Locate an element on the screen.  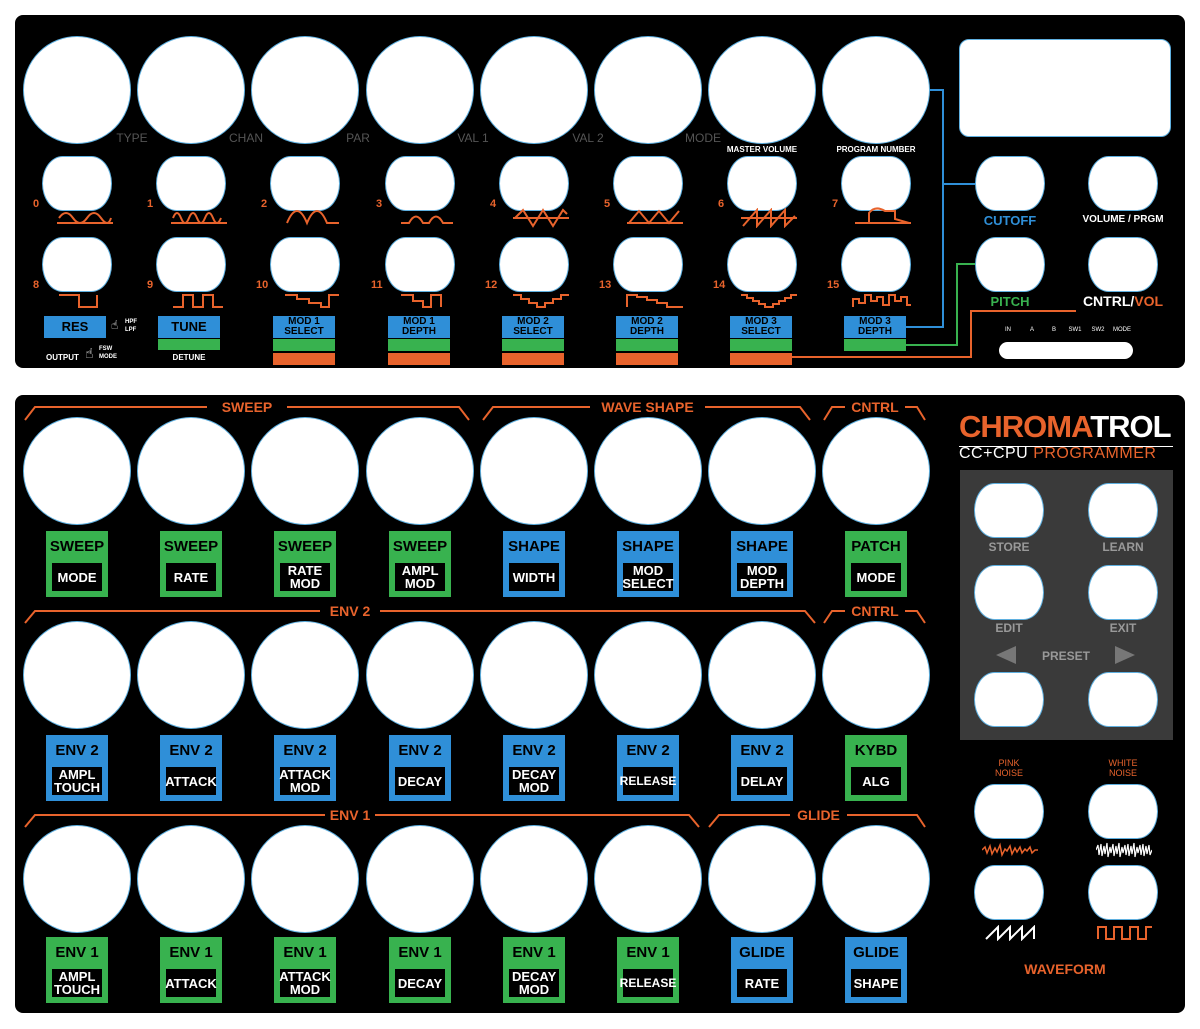
knob-env1-decay-mod is located at coordinates (534, 879).